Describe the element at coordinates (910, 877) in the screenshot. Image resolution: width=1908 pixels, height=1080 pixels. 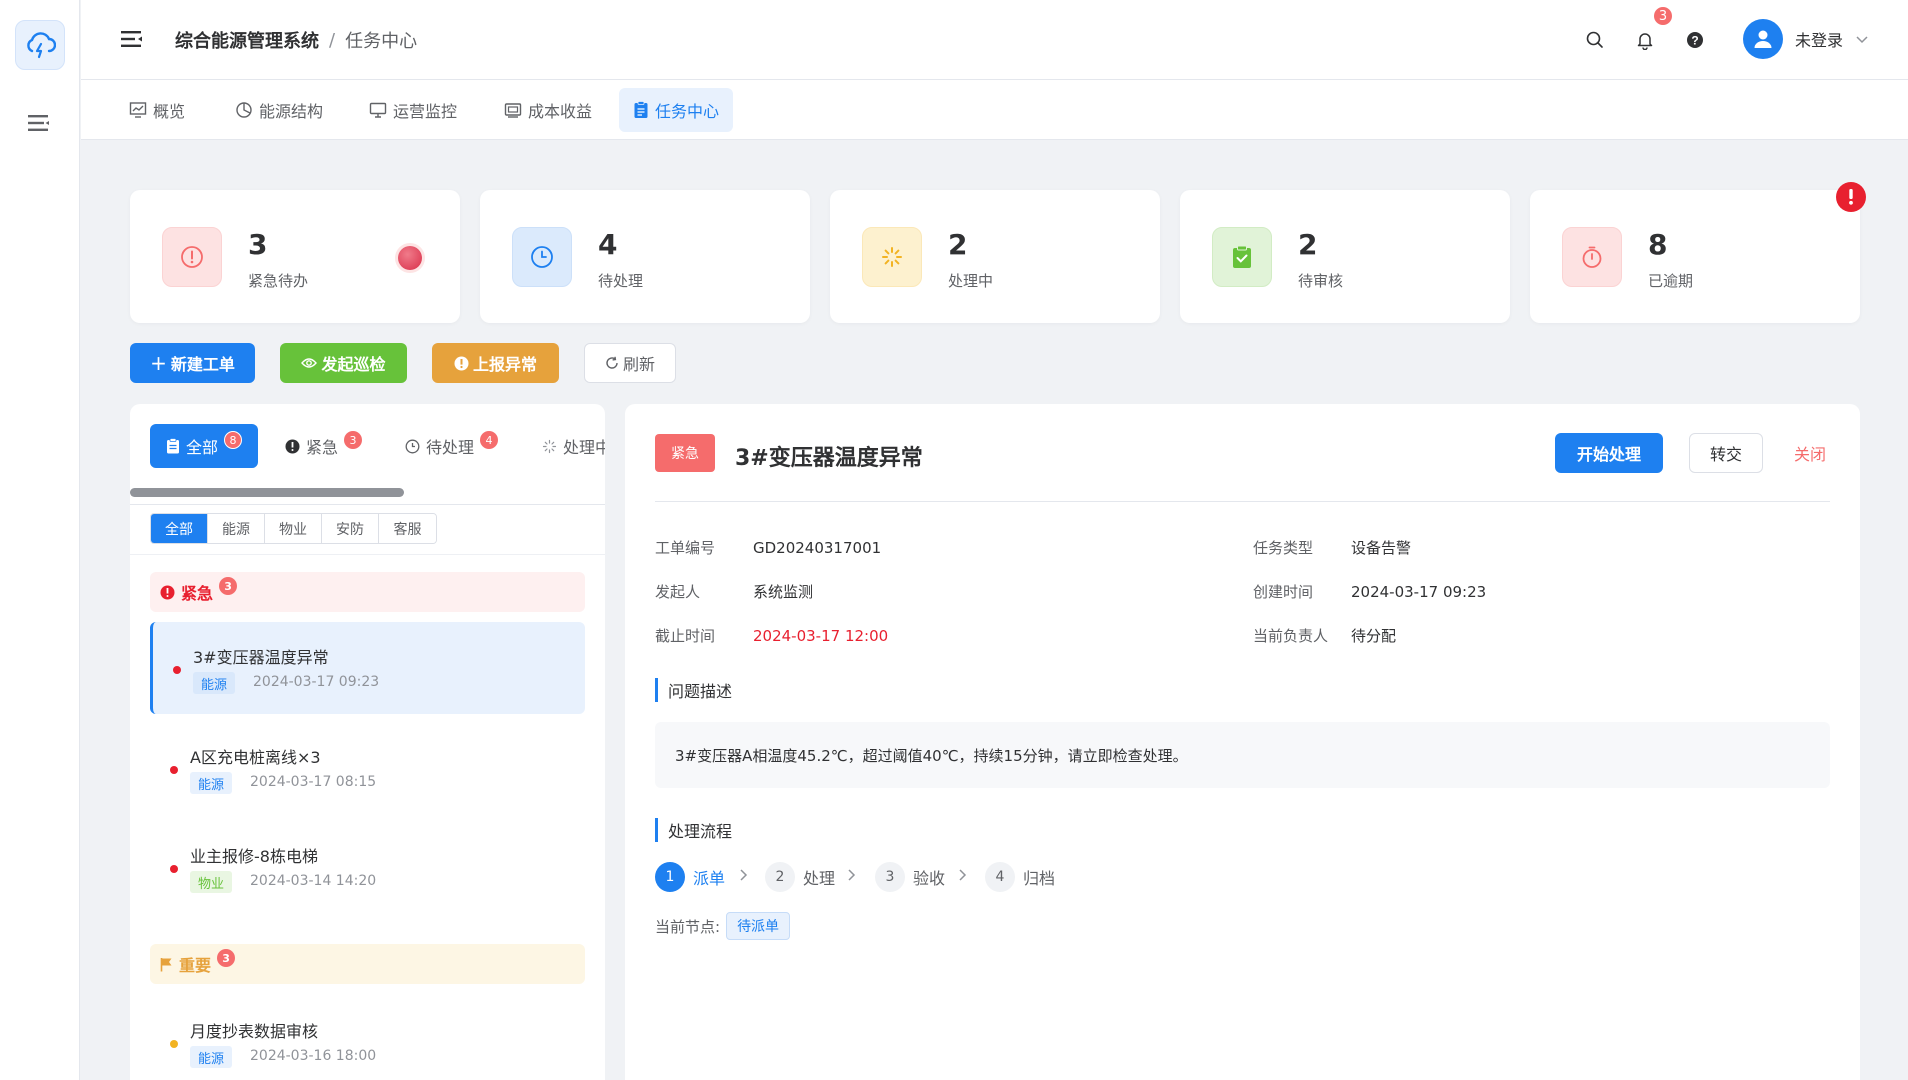
I see `flow-step-acceptance: 3 验收` at that location.